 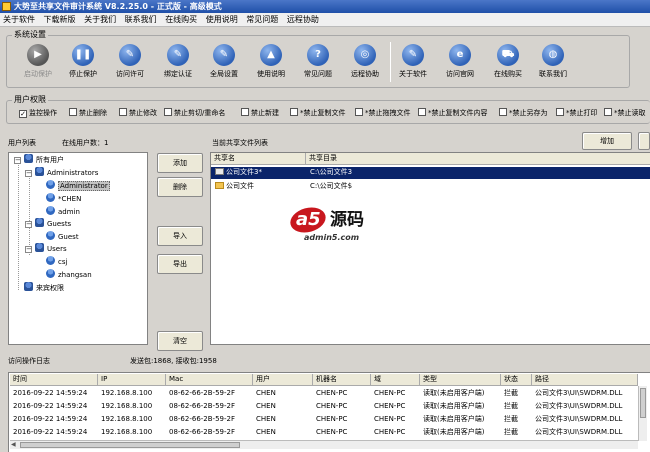 What do you see at coordinates (181, 19) in the screenshot?
I see `menu-item-buy-online: 在线购买` at bounding box center [181, 19].